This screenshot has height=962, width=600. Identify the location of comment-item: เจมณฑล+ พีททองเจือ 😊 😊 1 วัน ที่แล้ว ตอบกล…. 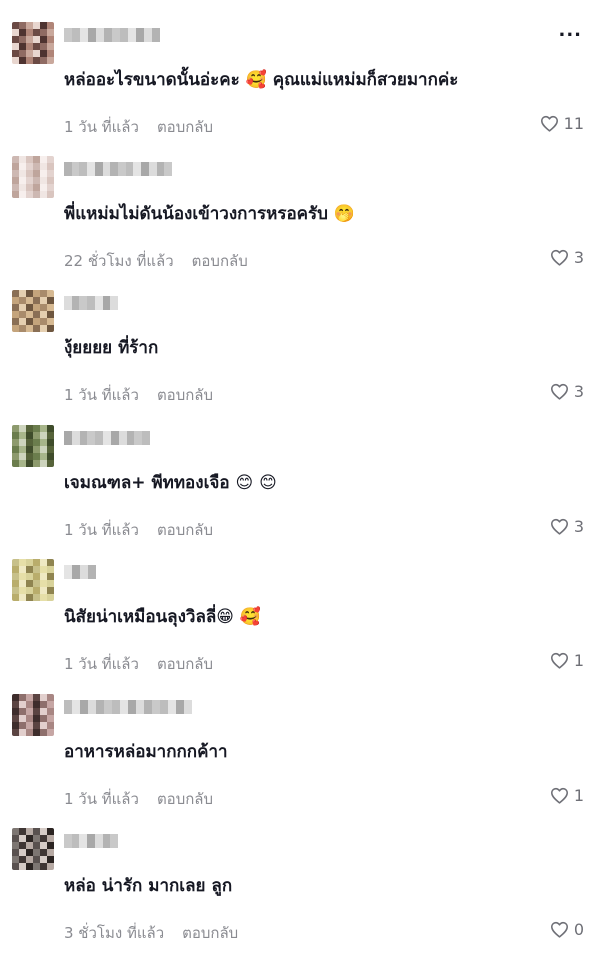
(300, 492).